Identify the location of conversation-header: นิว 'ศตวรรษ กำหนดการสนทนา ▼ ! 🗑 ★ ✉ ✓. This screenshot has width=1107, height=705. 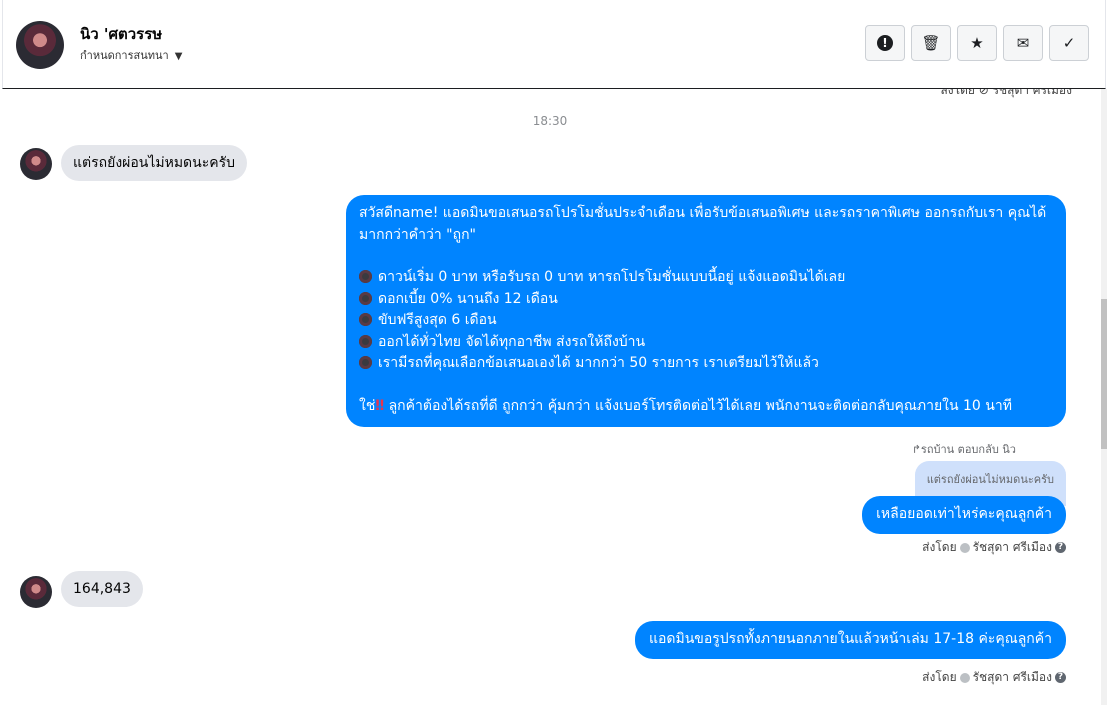
(554, 44).